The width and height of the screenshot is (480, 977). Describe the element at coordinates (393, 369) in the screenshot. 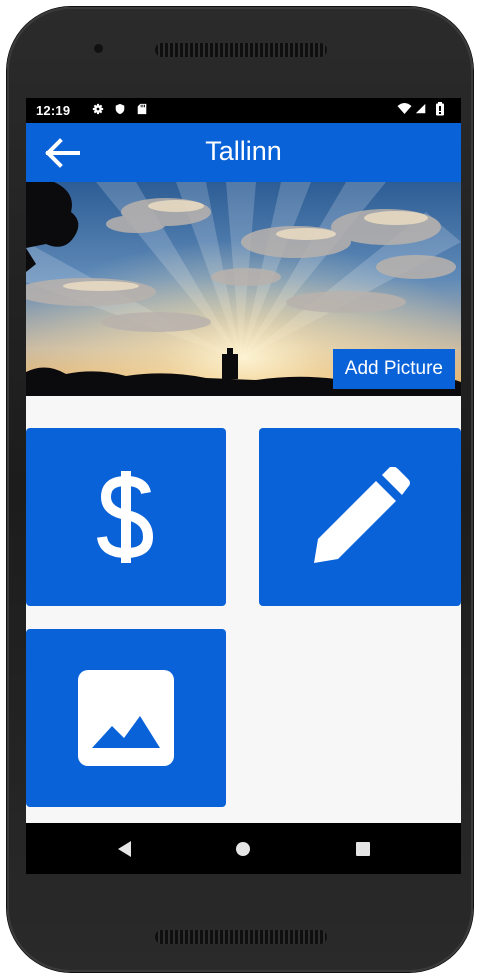

I see `add-picture-button: Add Picture` at that location.